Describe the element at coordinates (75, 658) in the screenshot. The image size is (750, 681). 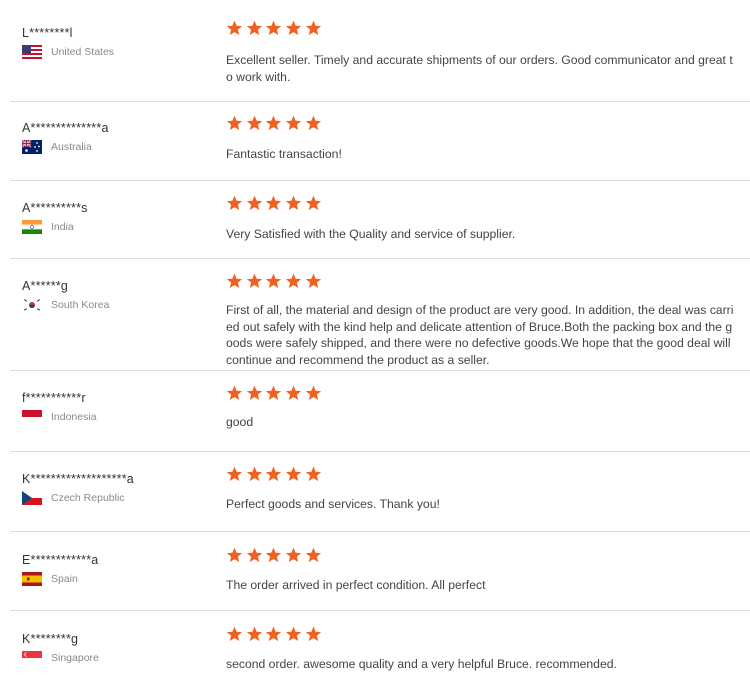
I see `country-name: Singapore` at that location.